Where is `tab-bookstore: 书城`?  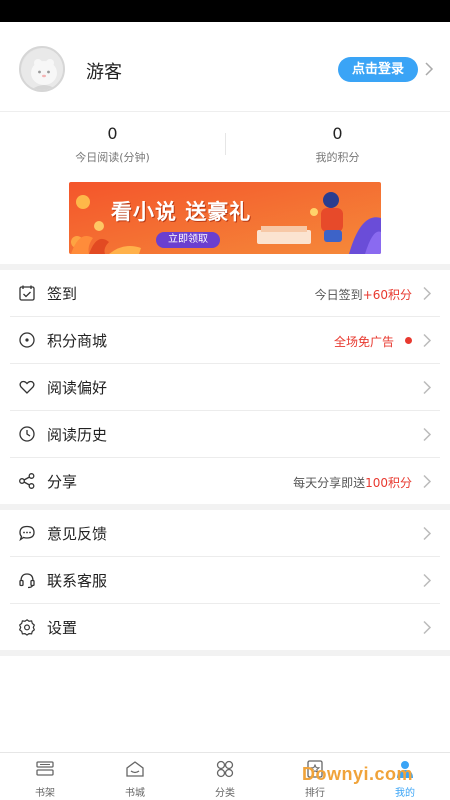 tab-bookstore: 书城 is located at coordinates (135, 776).